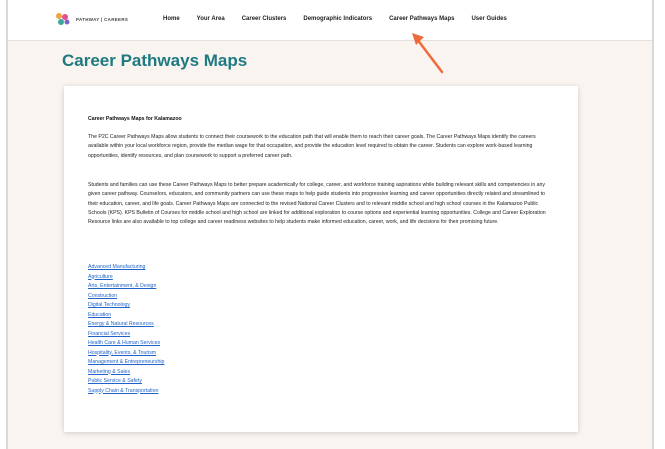 Image resolution: width=665 pixels, height=449 pixels. I want to click on card-heading: Career Pathways Maps for Kalamazoo, so click(135, 119).